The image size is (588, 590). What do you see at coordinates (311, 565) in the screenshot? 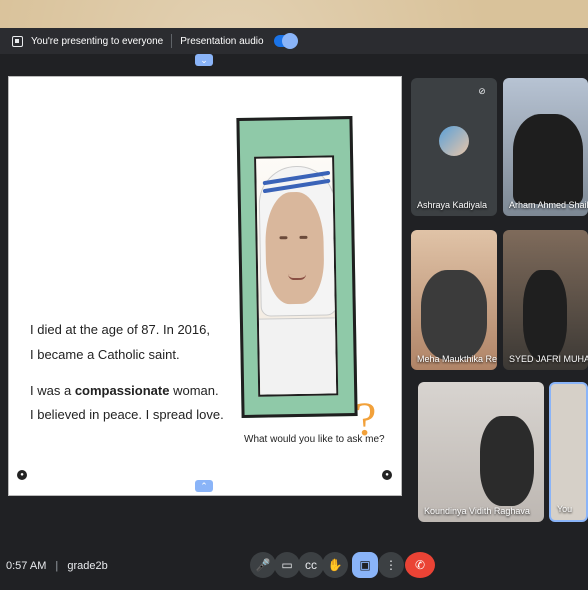
I see `captions-icon: cc` at bounding box center [311, 565].